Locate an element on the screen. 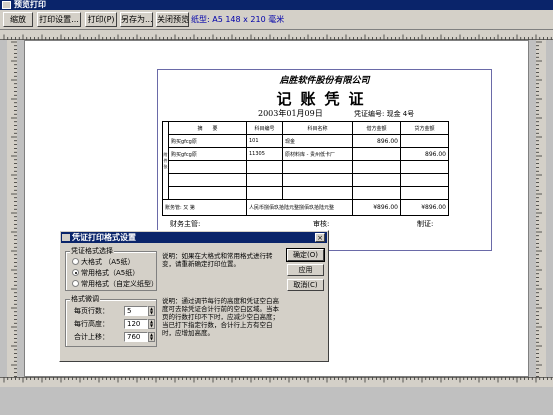  total-offset-row: 合计上移： 760 ▲ ▼ is located at coordinates (114, 337).